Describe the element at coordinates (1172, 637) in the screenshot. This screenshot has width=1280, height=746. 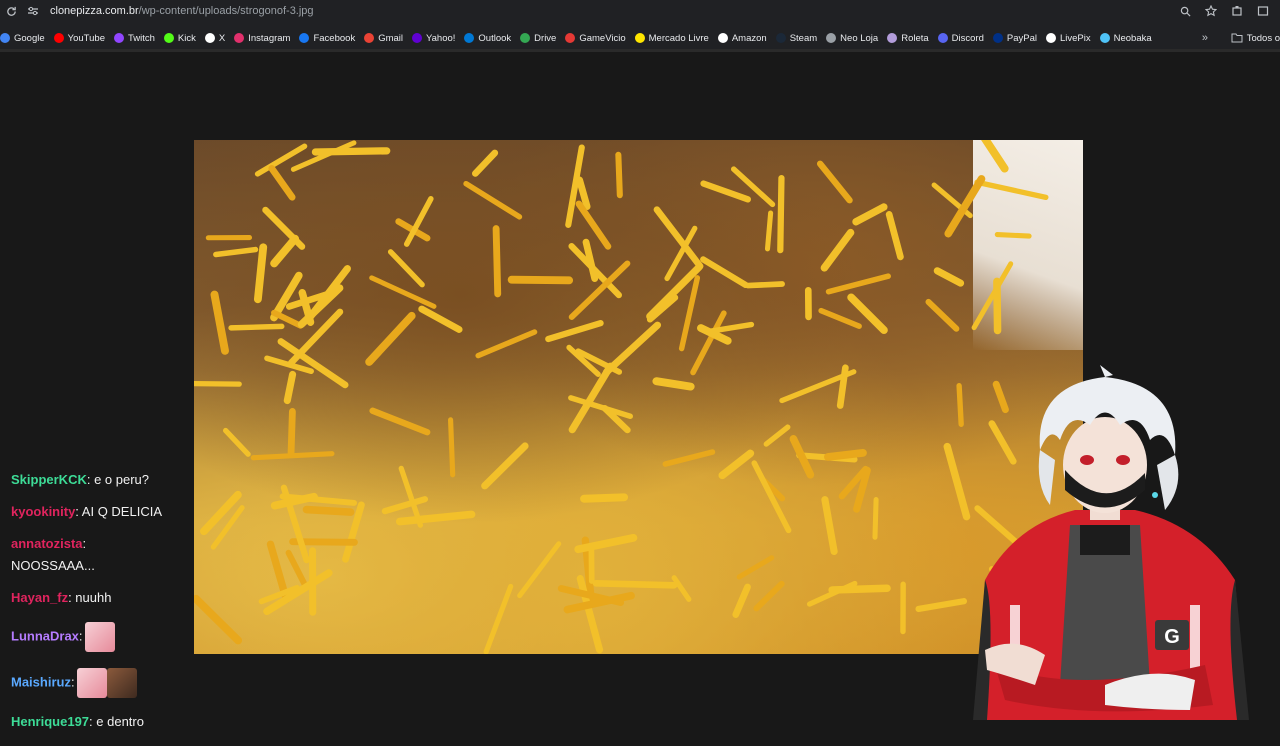
I see `svg-text: G` at that location.